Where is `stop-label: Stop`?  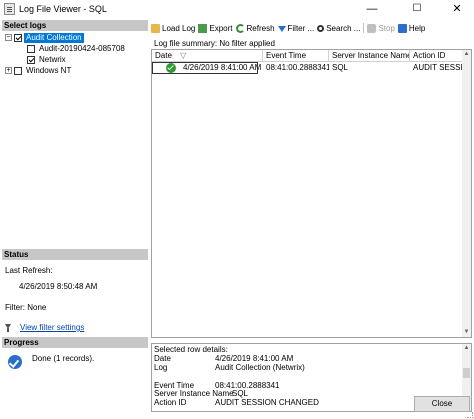 stop-label: Stop is located at coordinates (386, 28).